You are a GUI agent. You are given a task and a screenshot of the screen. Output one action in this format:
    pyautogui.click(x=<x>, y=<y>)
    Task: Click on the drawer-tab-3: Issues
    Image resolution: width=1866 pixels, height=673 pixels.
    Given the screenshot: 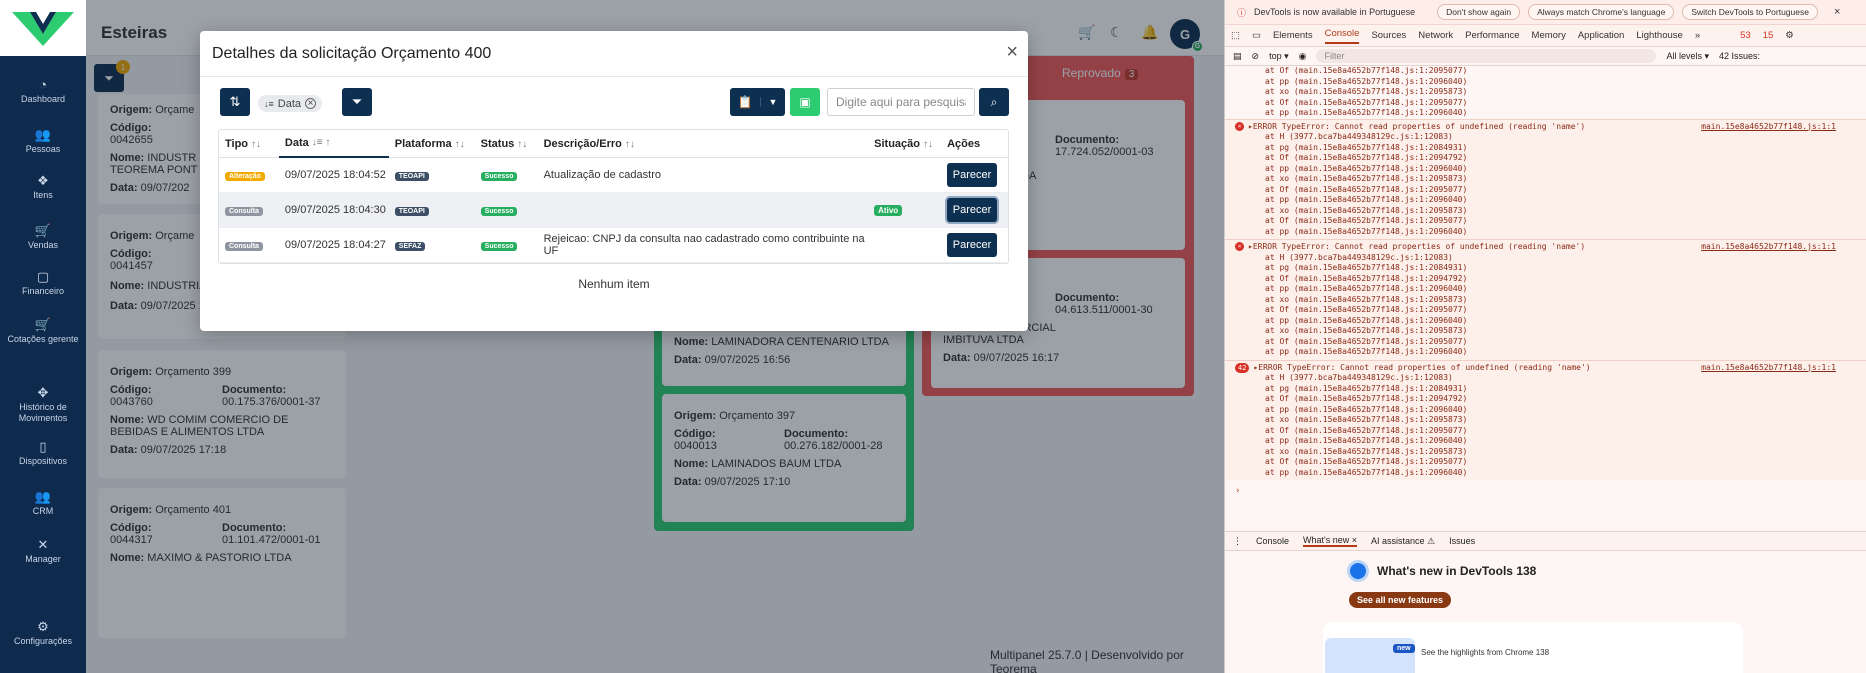 What is the action you would take?
    pyautogui.click(x=1462, y=541)
    